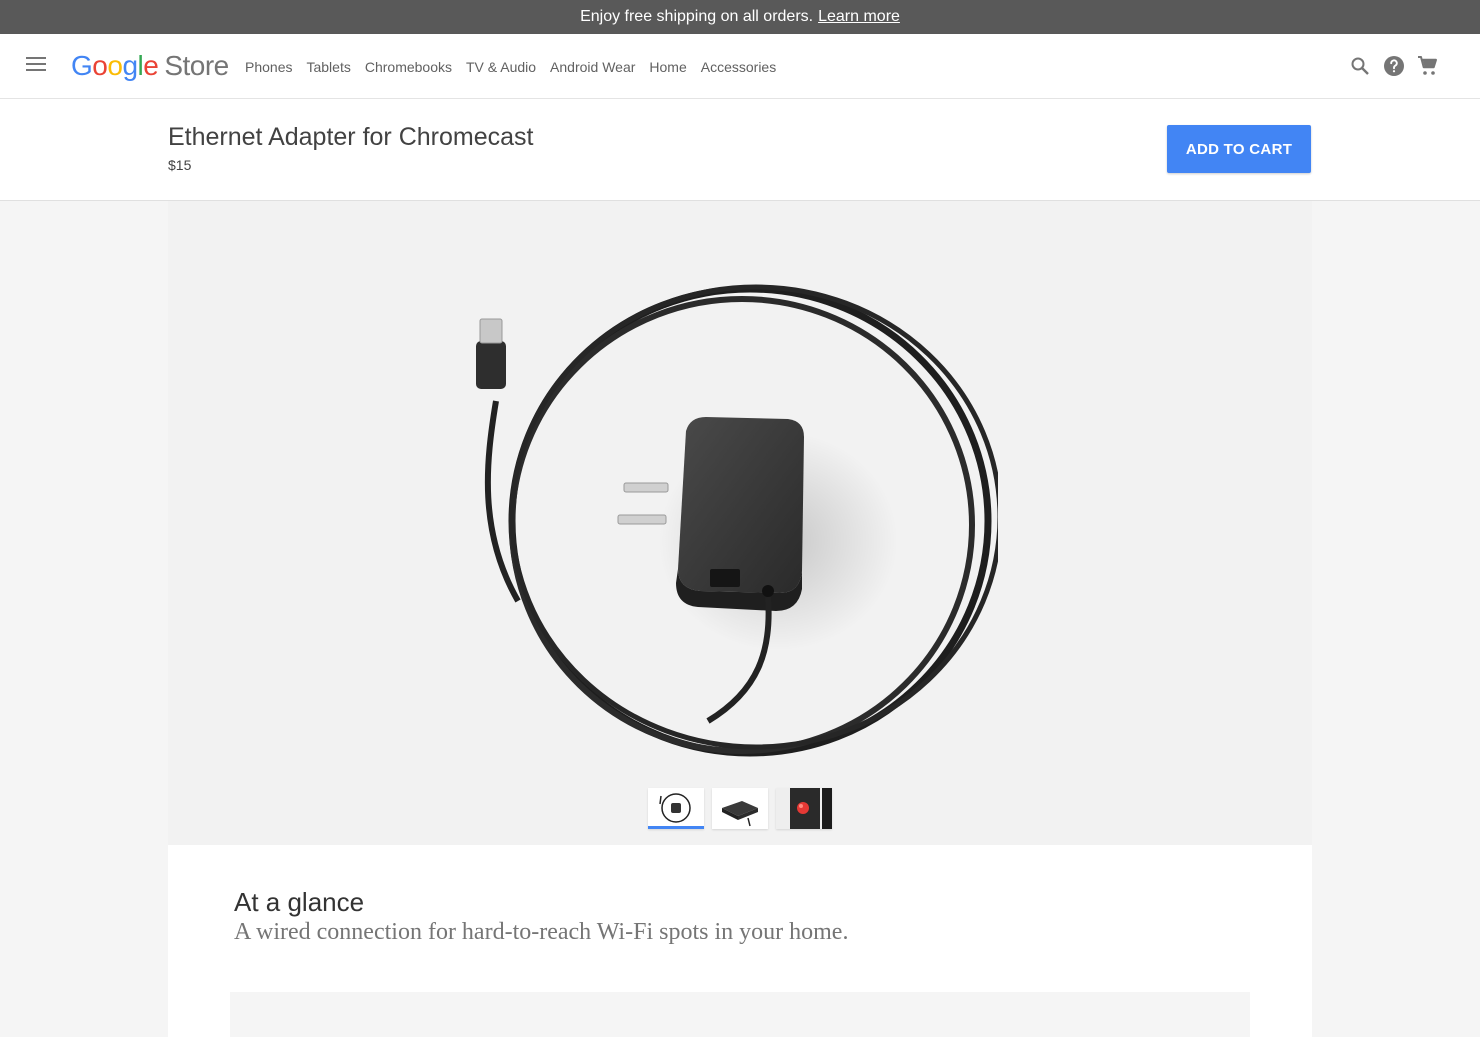 This screenshot has height=1037, width=1480. I want to click on promo-text: Enjoy free shipping on all orders., so click(697, 16).